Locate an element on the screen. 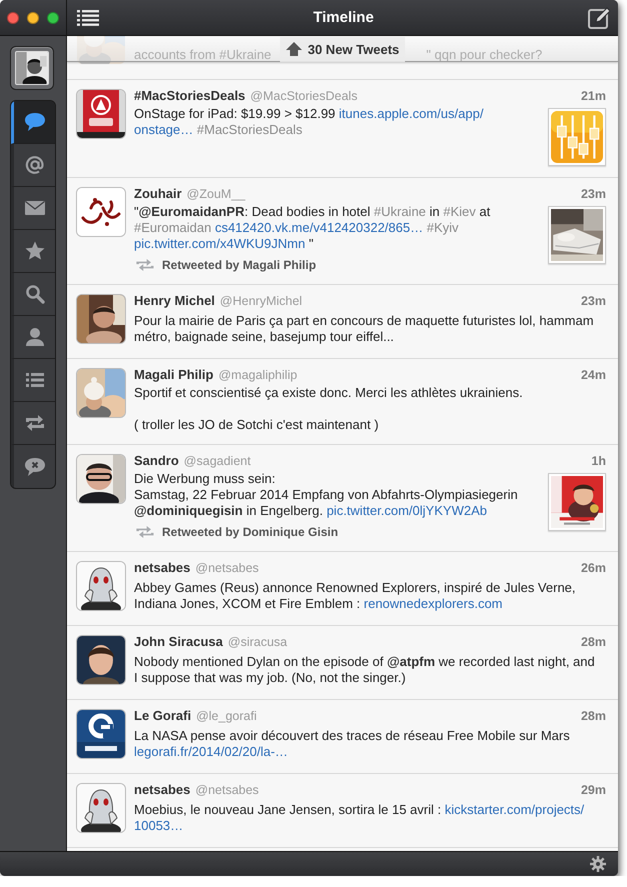 Image resolution: width=627 pixels, height=887 pixels. link: pic.twitter.com/x4WKU9JNmn is located at coordinates (220, 243).